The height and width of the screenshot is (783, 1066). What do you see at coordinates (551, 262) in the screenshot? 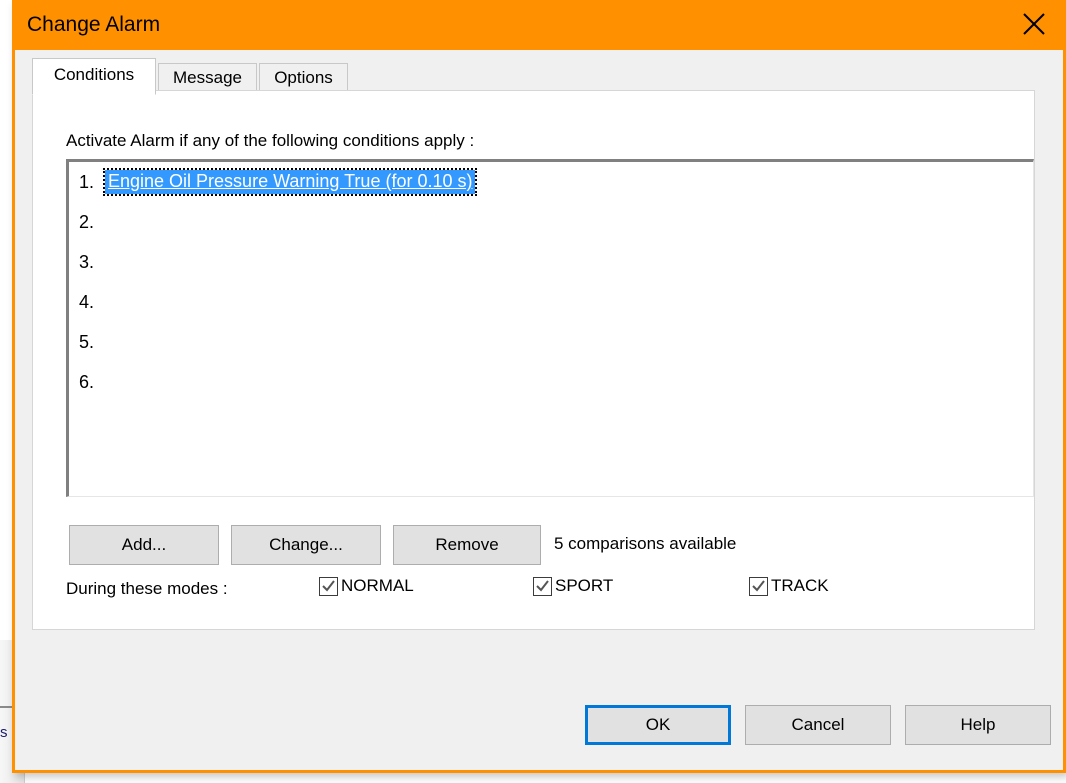
I see `list-item: 3.` at bounding box center [551, 262].